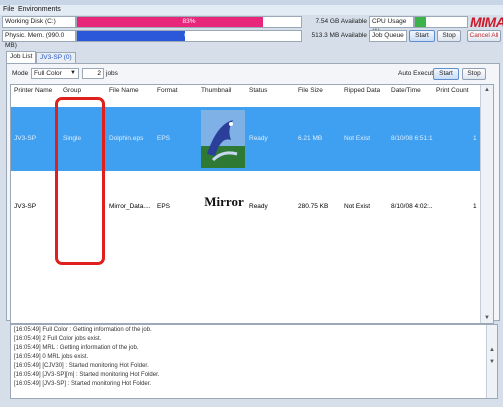  What do you see at coordinates (39, 39) in the screenshot?
I see `physic-mem-label: Physic. Mem. (990.0 MB)` at bounding box center [39, 39].